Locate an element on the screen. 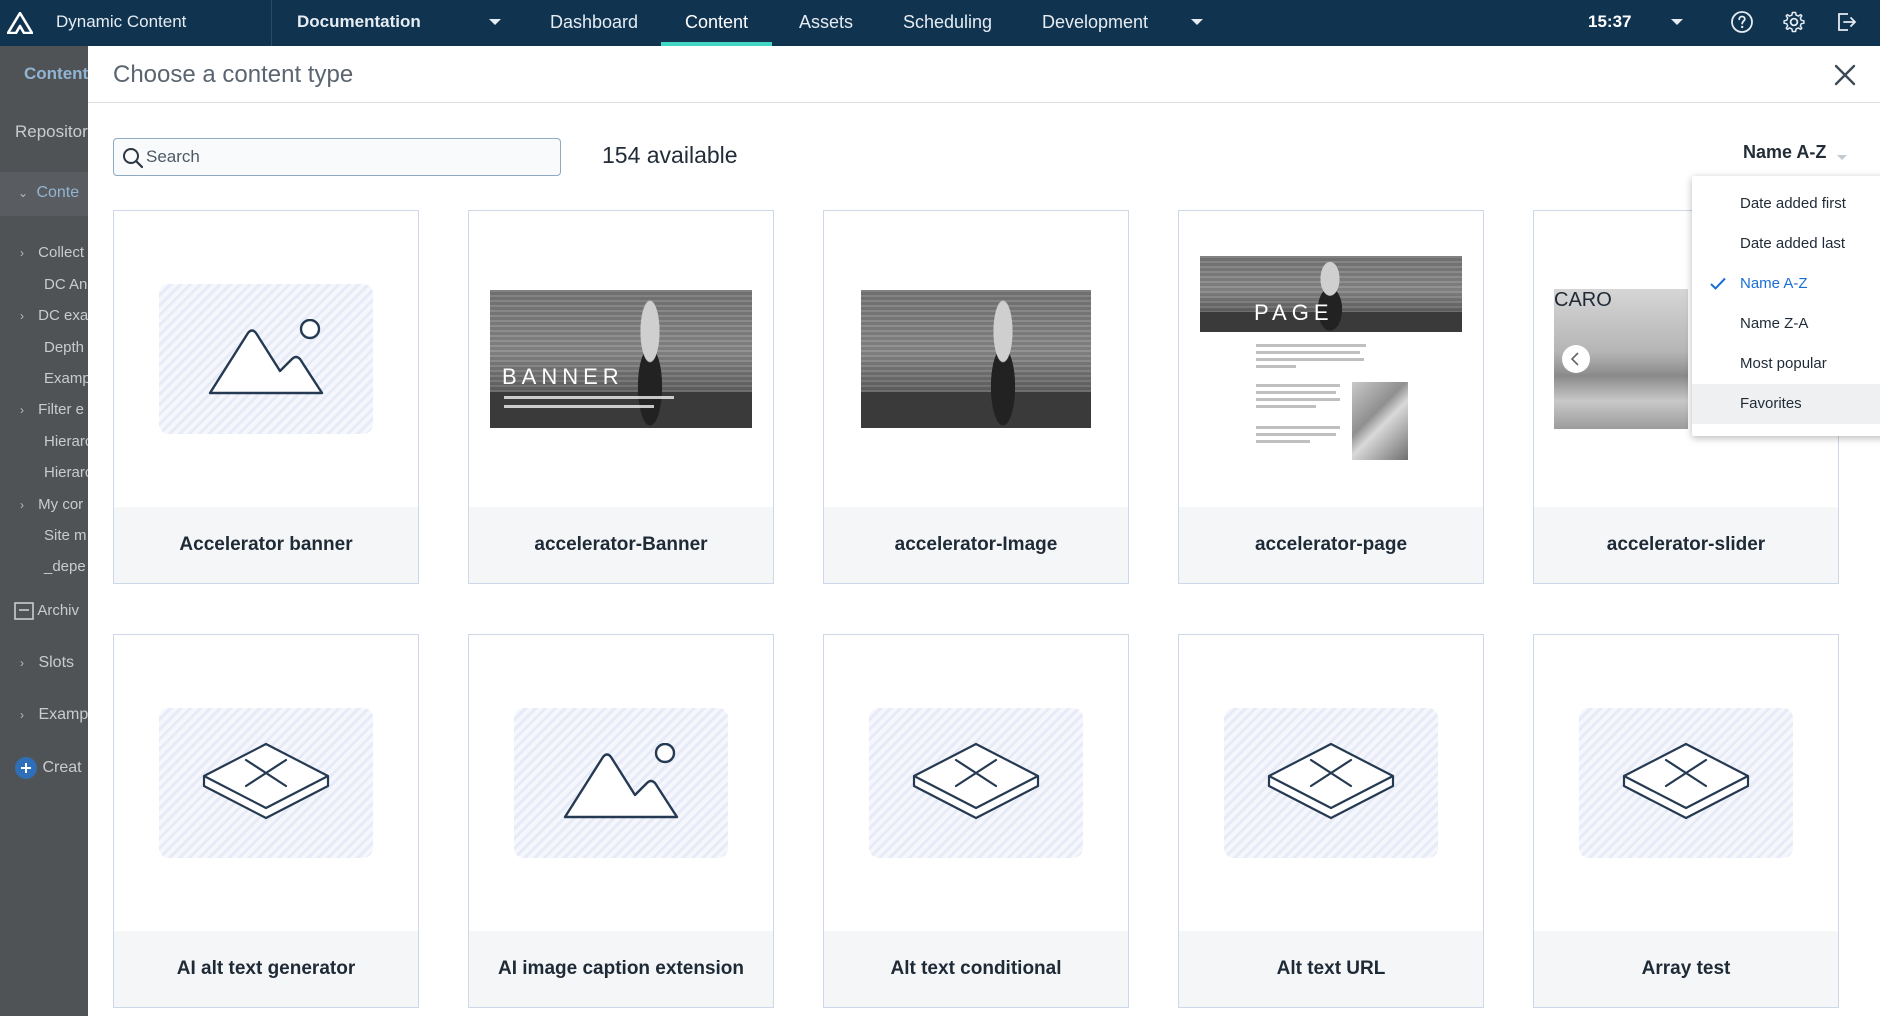 The image size is (1880, 1016). sidebar-repository: Repositor is located at coordinates (51, 131).